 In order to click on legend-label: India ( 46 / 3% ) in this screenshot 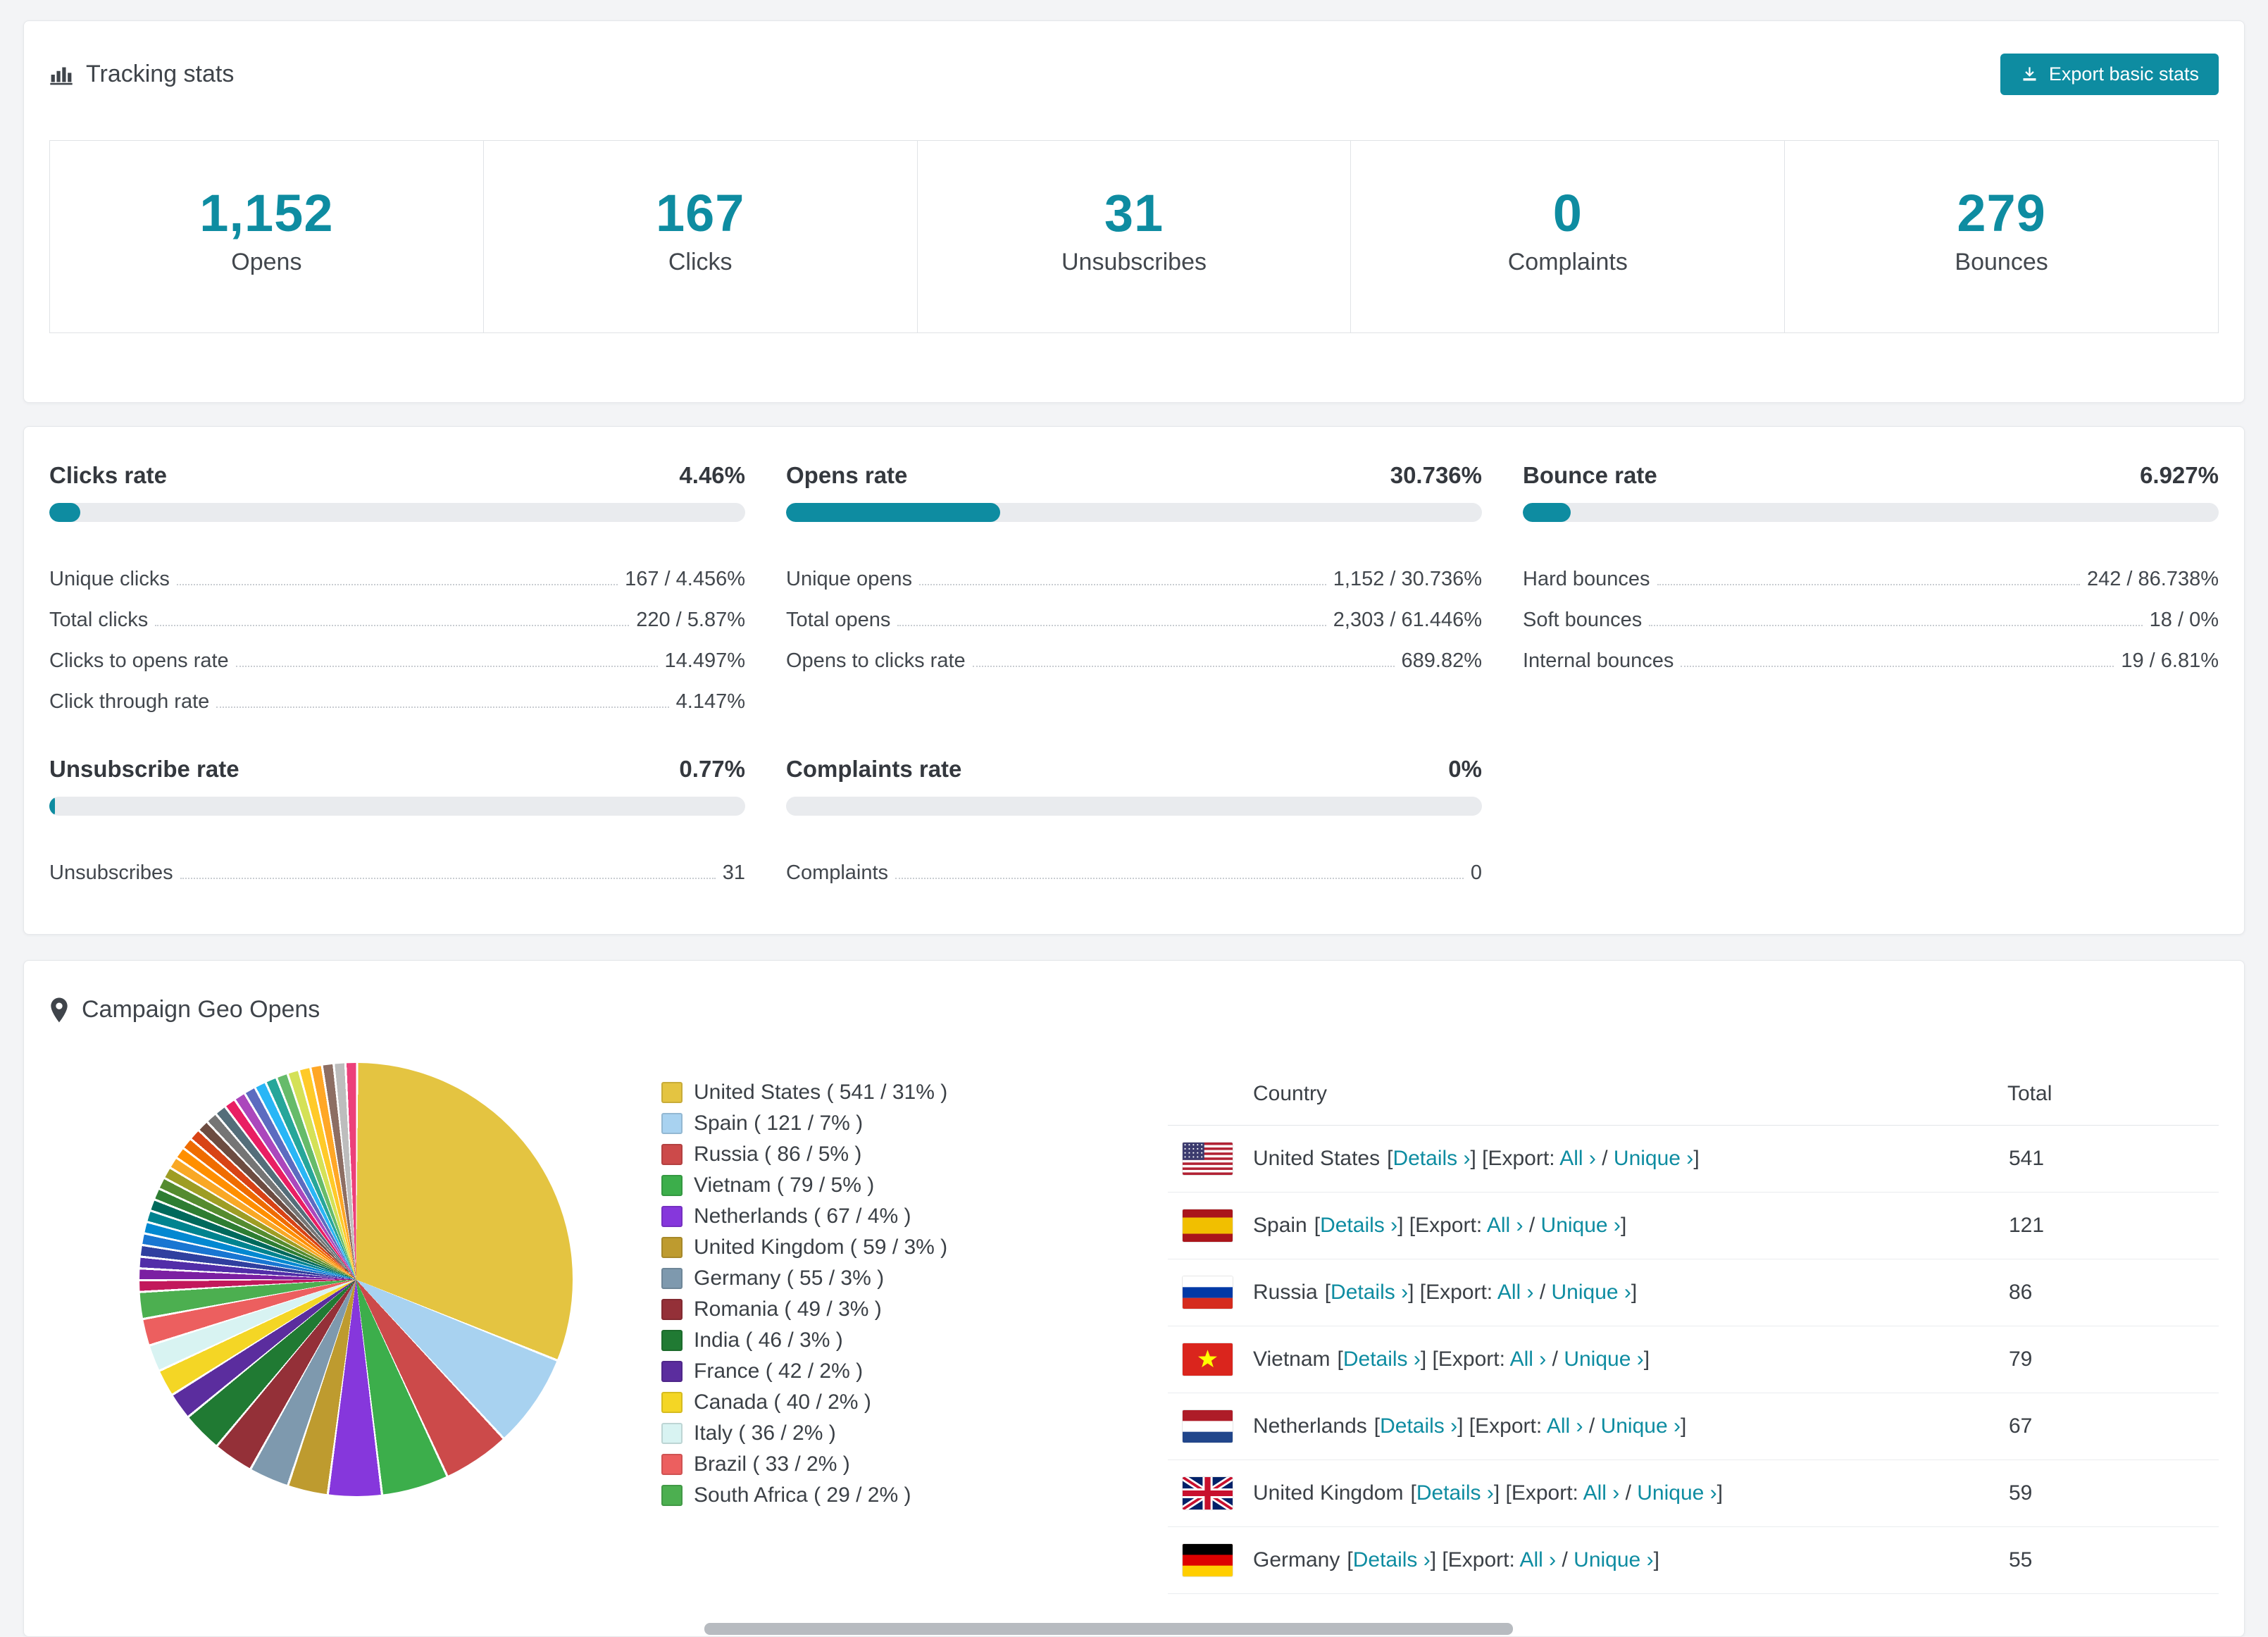, I will do `click(769, 1340)`.